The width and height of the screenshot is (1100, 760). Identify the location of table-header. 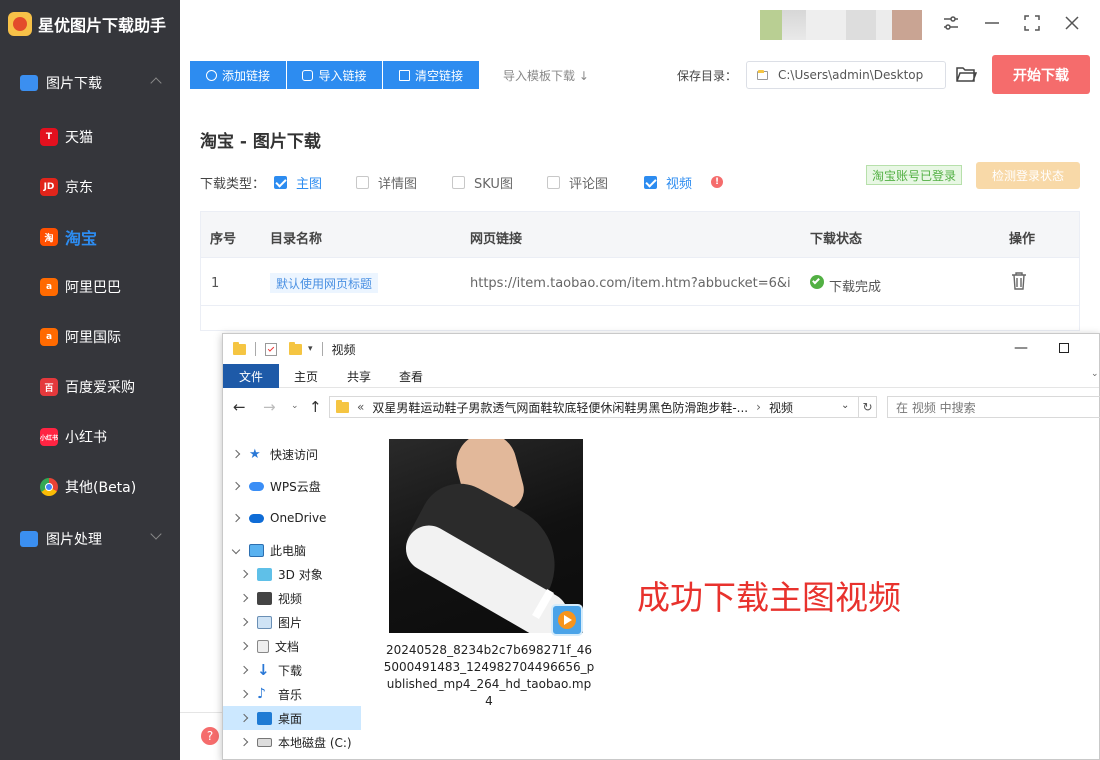
(640, 235).